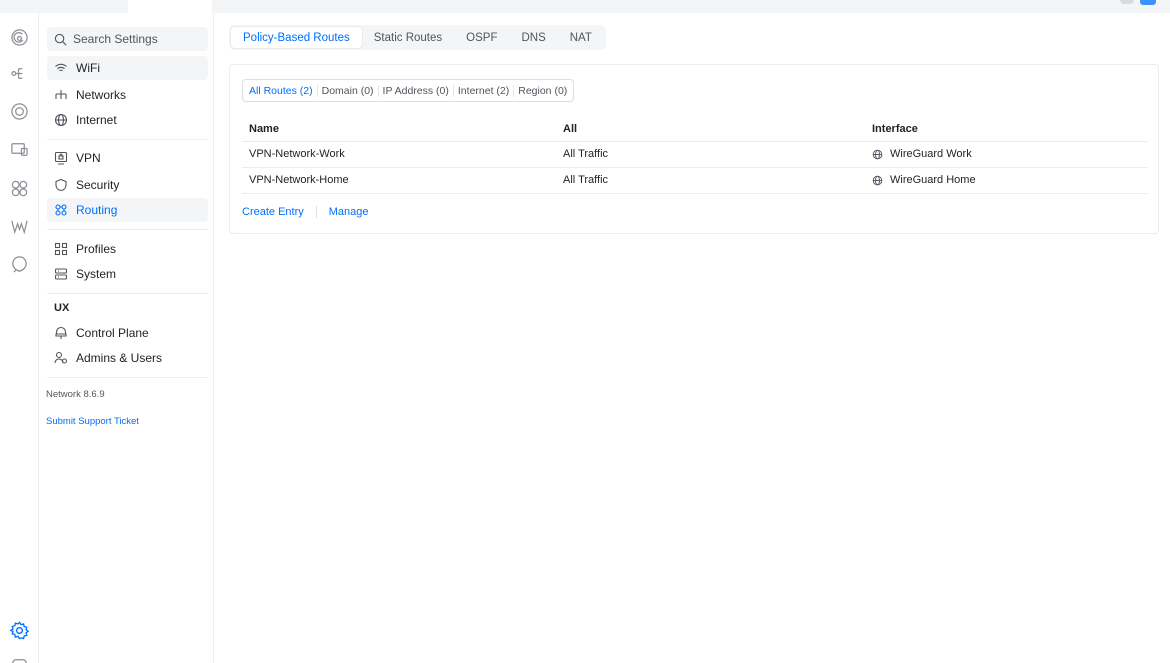 The image size is (1170, 663). I want to click on filter-region: Region (0), so click(542, 91).